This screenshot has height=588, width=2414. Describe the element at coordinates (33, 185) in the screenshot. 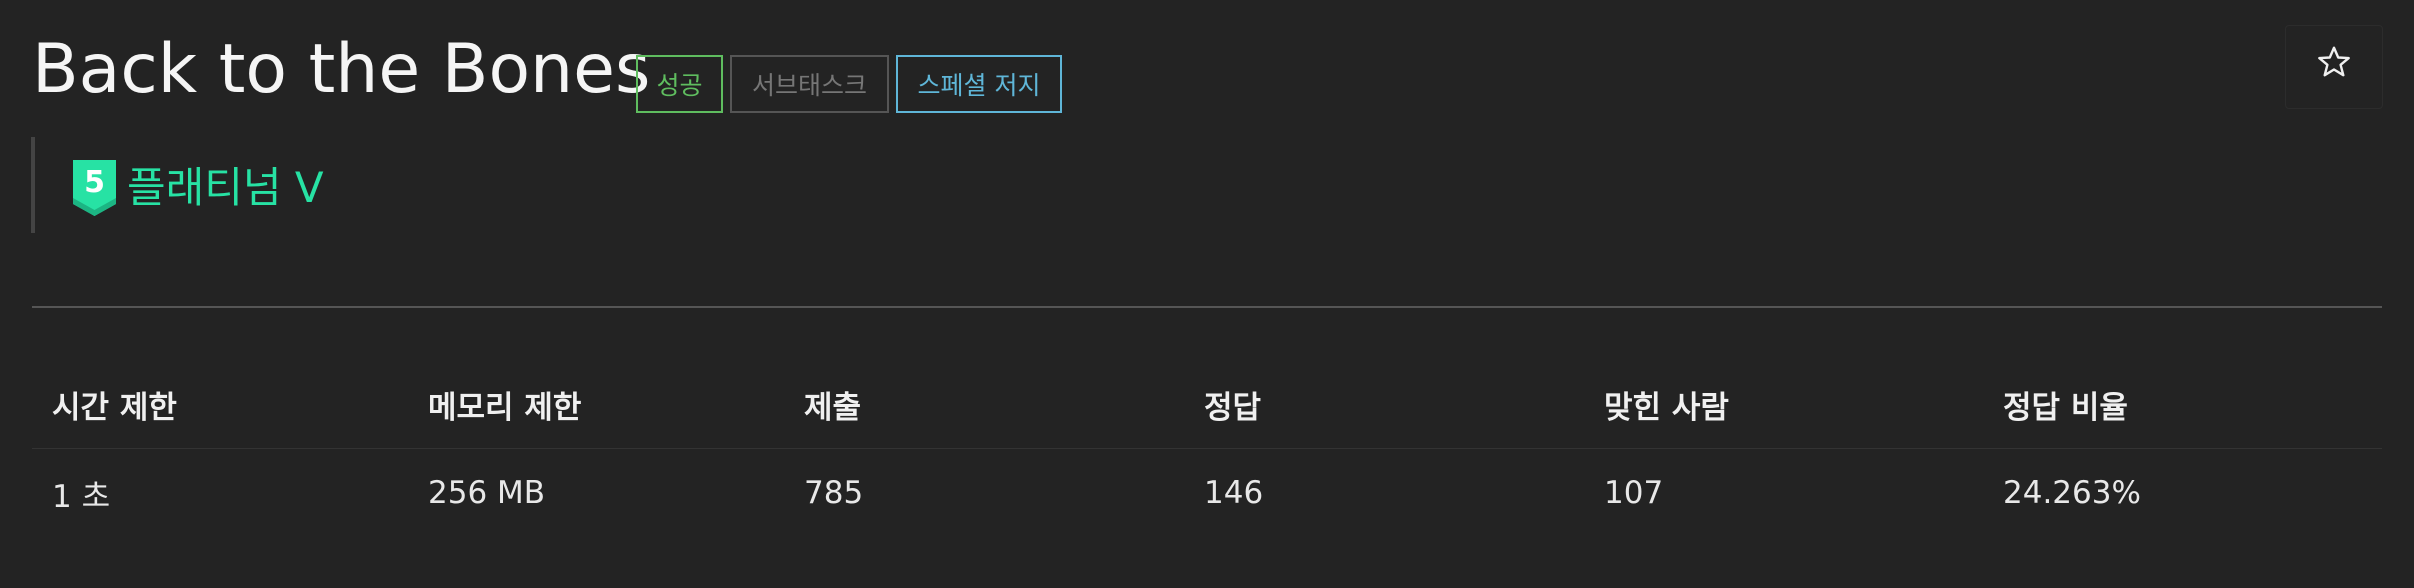

I see `tier-accent-bar` at that location.